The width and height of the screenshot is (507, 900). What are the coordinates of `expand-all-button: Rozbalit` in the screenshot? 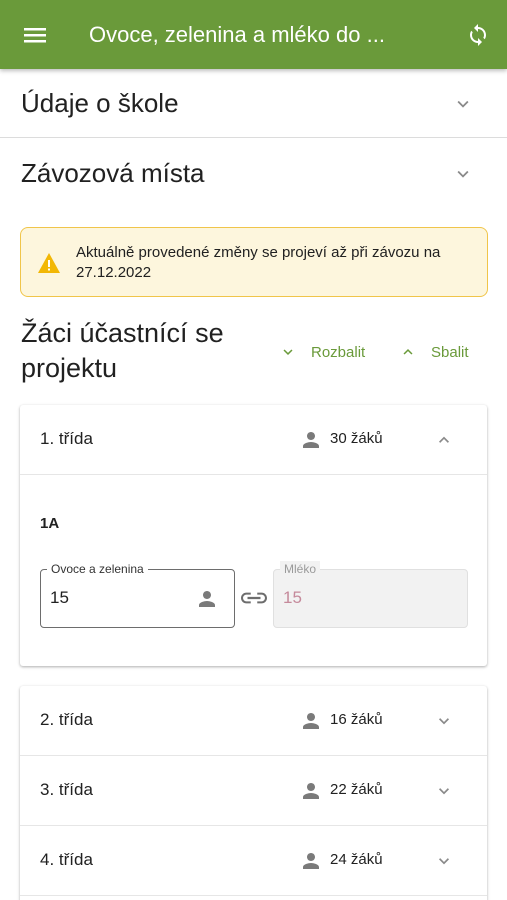 It's located at (322, 352).